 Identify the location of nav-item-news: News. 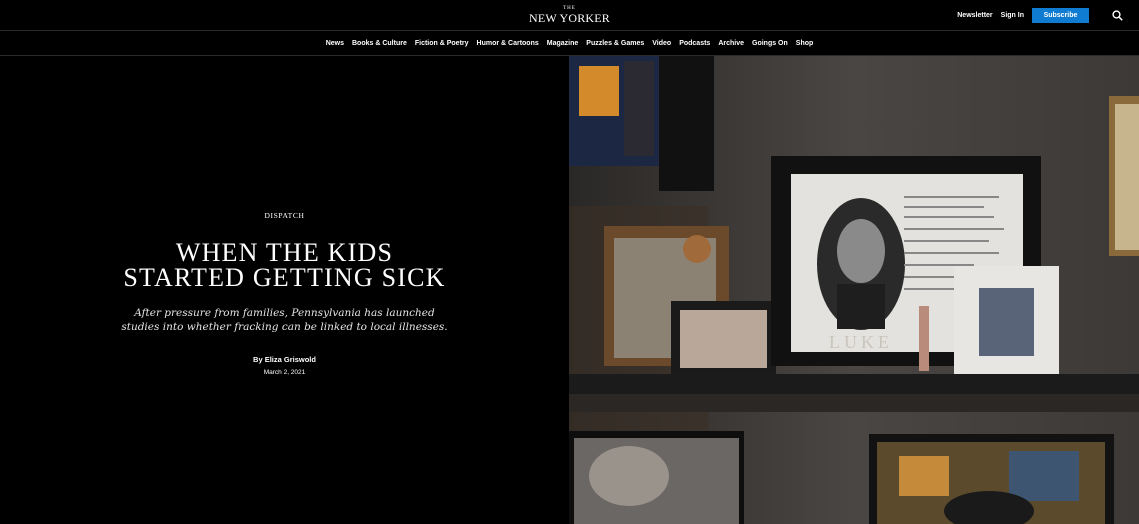
(335, 43).